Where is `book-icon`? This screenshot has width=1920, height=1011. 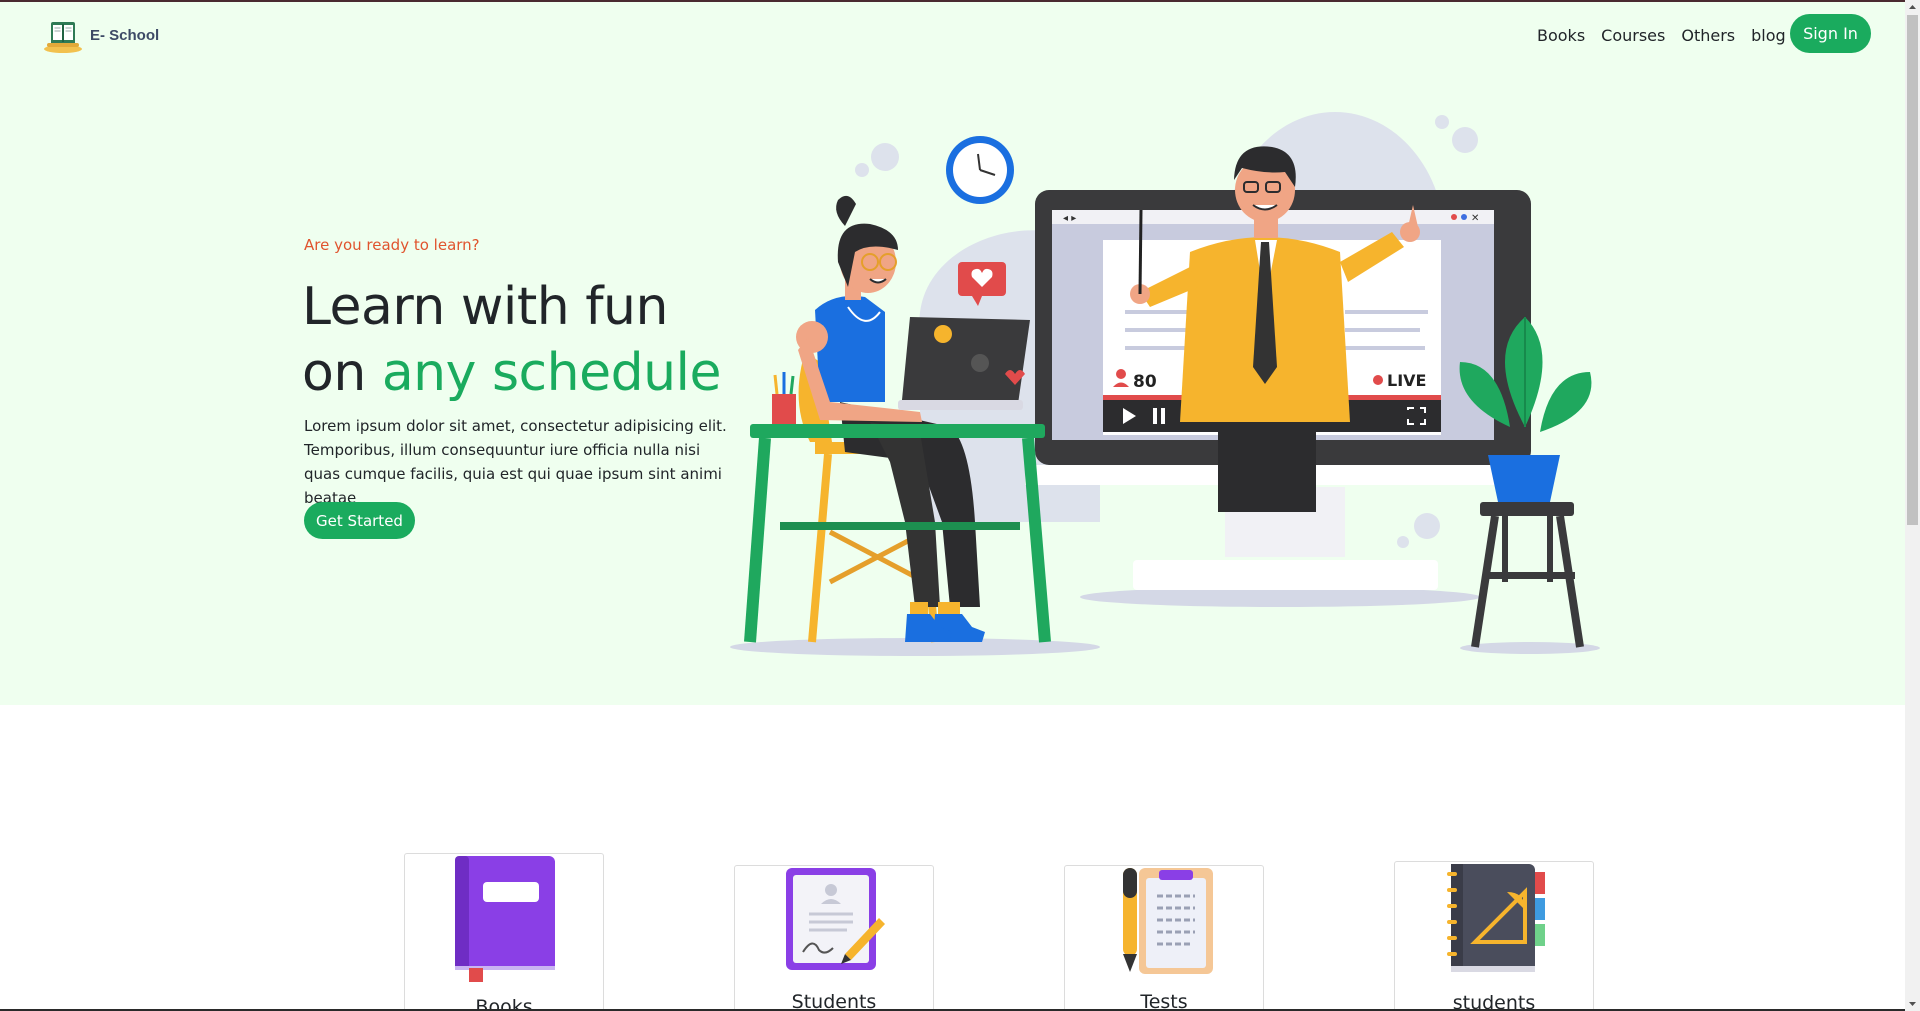 book-icon is located at coordinates (505, 919).